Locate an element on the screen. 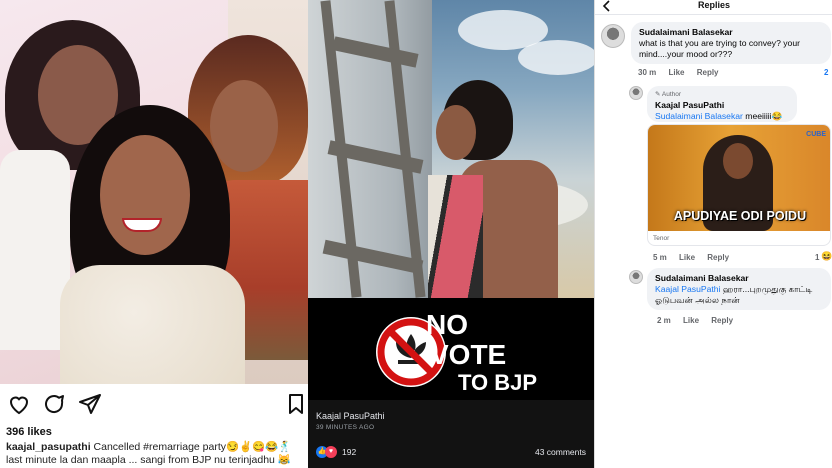 This screenshot has height=468, width=832. replies-title: Replies is located at coordinates (713, 5).